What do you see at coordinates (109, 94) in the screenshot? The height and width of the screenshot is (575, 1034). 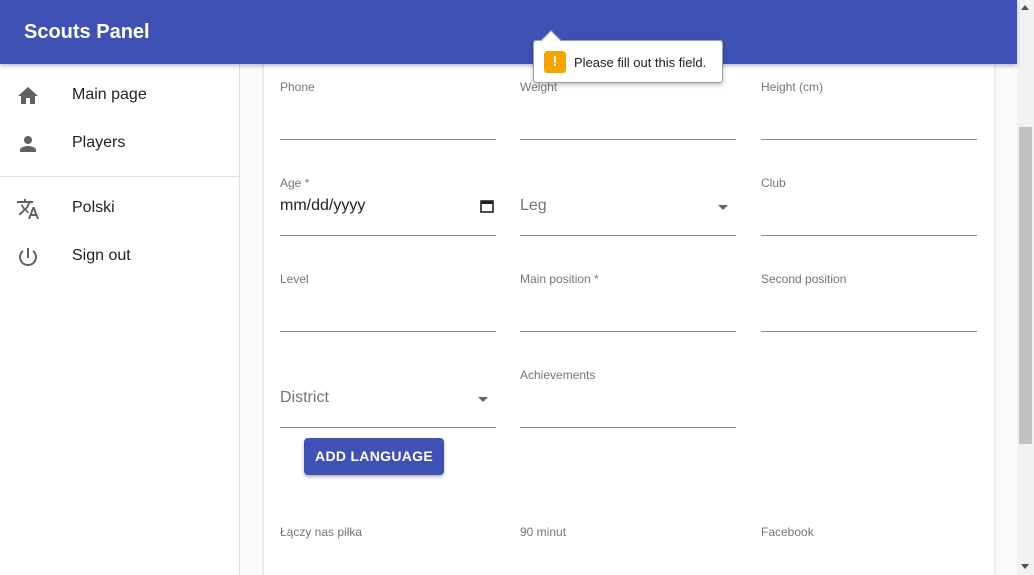 I see `nav-label-main-page: Main page` at bounding box center [109, 94].